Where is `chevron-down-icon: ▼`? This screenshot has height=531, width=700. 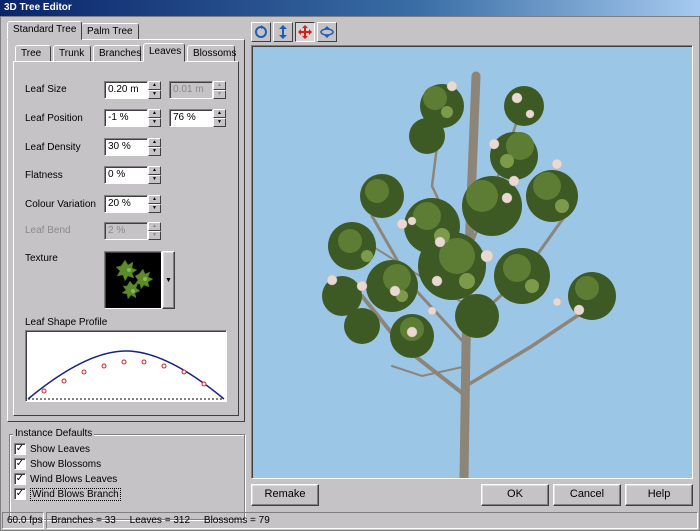
chevron-down-icon: ▼ is located at coordinates (168, 280).